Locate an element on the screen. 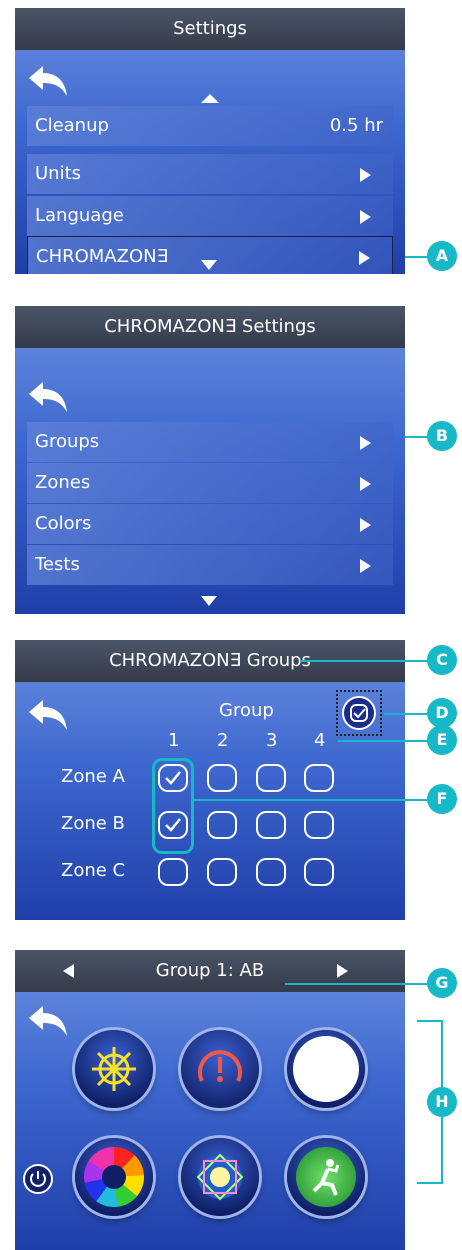 The image size is (462, 1250). power-icon is located at coordinates (38, 1179).